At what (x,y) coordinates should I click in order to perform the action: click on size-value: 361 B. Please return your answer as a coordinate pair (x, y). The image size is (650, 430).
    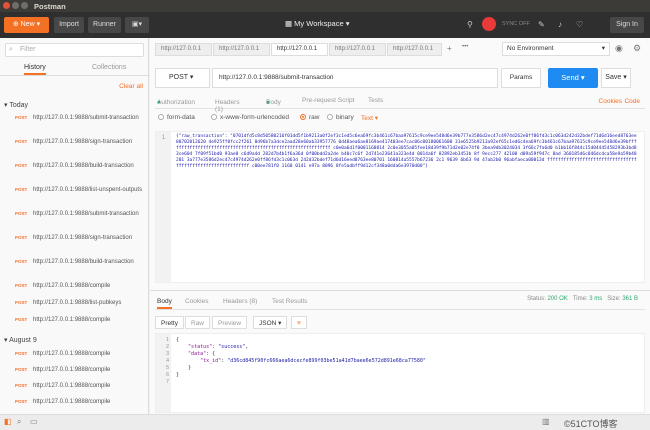
    Looking at the image, I should click on (630, 299).